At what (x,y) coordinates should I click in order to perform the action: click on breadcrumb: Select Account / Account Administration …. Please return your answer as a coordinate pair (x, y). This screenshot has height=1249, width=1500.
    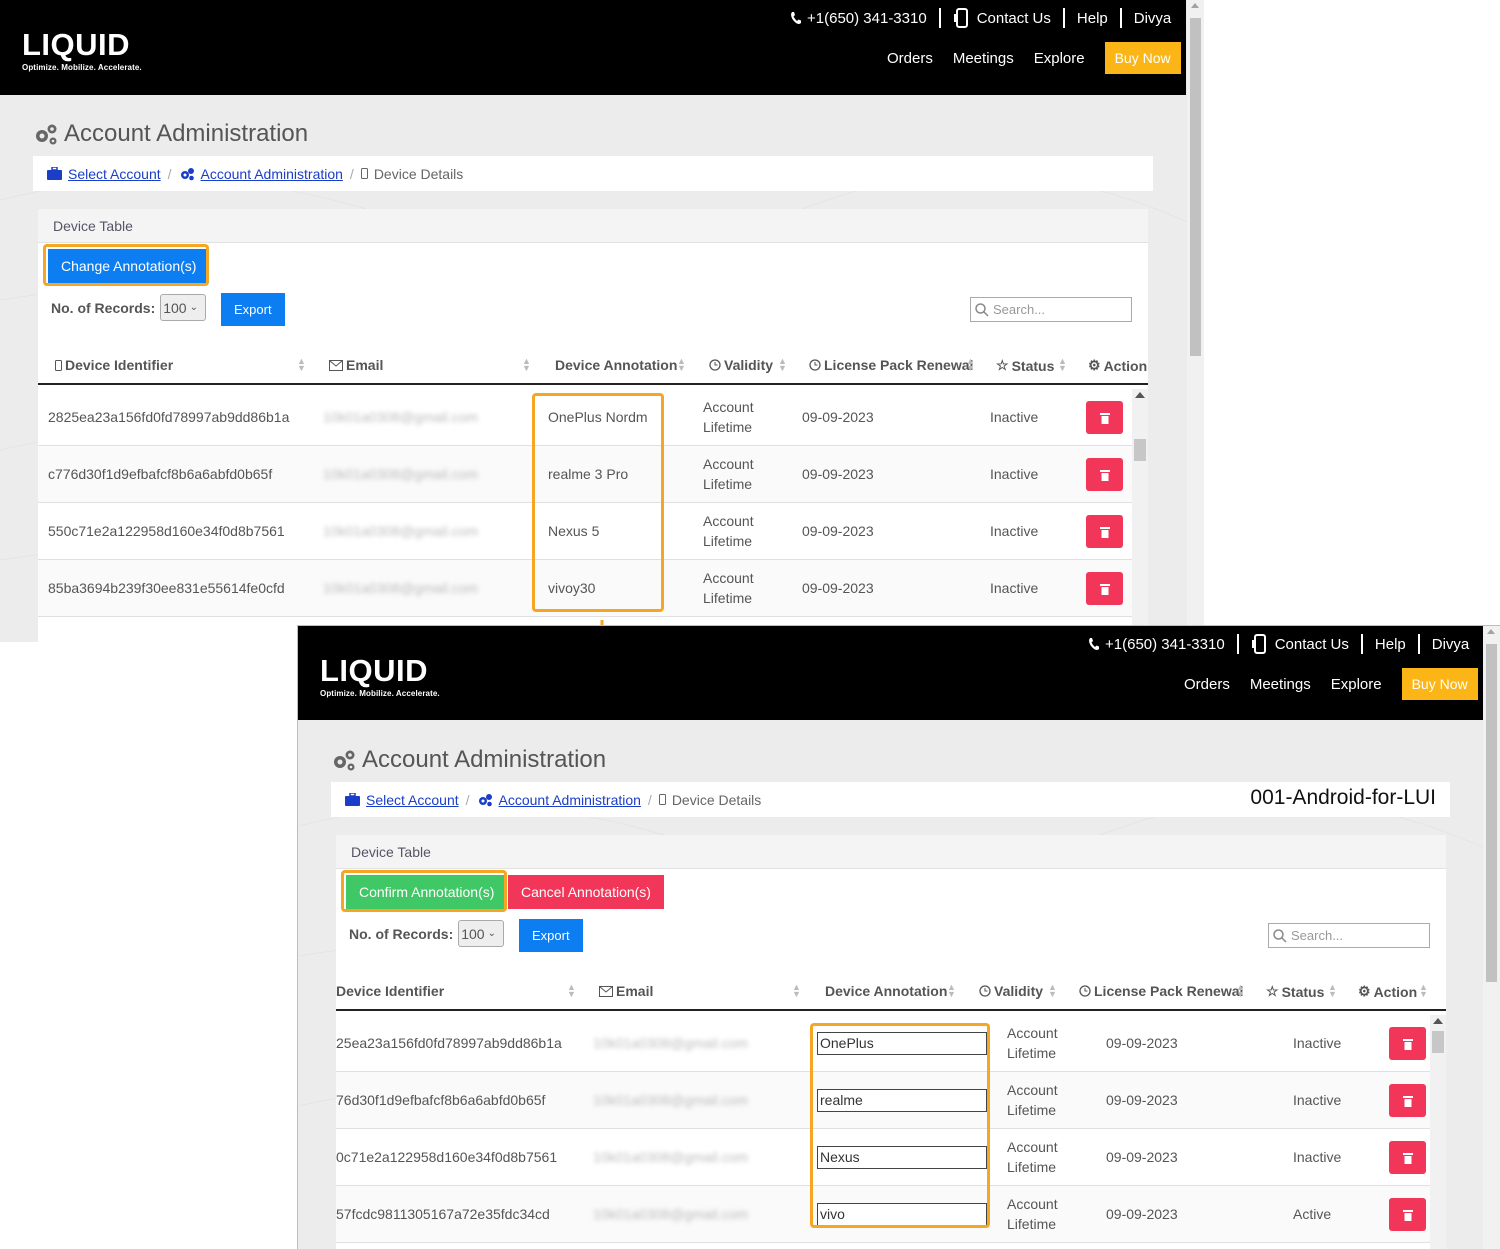
    Looking at the image, I should click on (593, 173).